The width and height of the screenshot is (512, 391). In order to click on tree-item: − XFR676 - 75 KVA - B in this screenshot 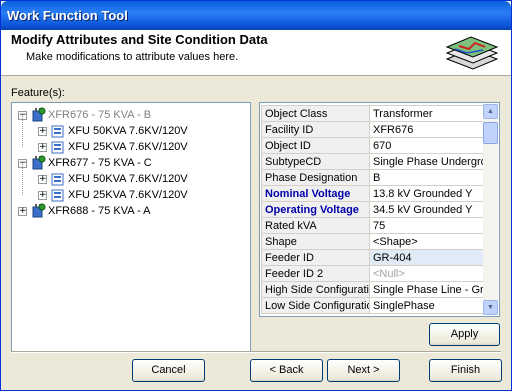, I will do `click(84, 115)`.